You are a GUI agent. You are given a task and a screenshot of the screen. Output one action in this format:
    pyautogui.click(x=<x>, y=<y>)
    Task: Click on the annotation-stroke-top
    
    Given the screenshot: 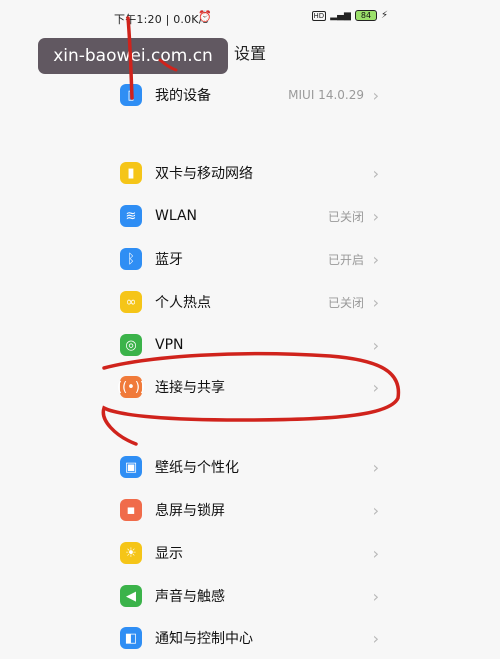 What is the action you would take?
    pyautogui.click(x=130, y=58)
    